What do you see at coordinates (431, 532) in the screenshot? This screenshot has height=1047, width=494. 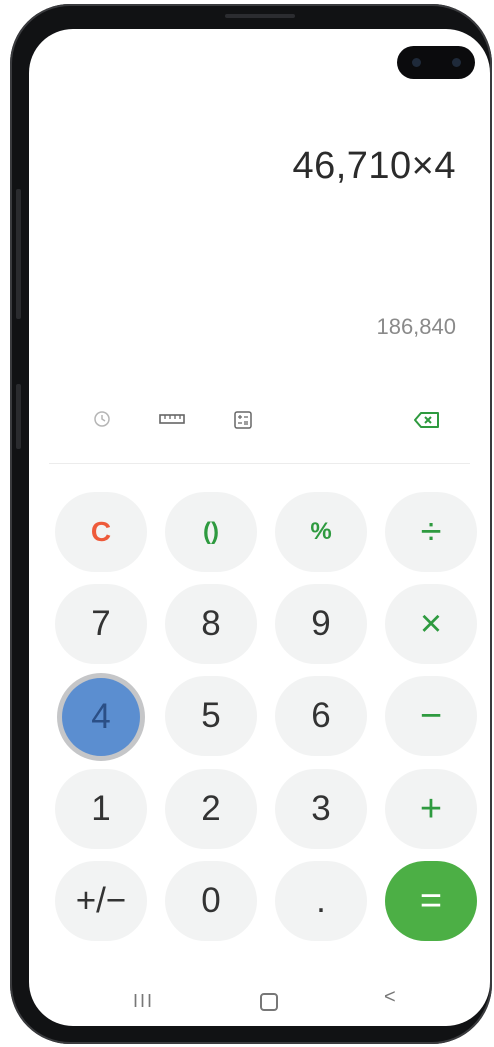 I see `divide-button: ÷` at bounding box center [431, 532].